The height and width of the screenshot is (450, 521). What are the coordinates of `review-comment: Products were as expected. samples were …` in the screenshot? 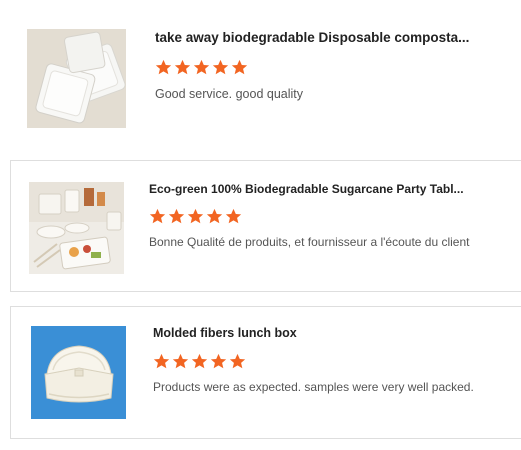 It's located at (313, 387).